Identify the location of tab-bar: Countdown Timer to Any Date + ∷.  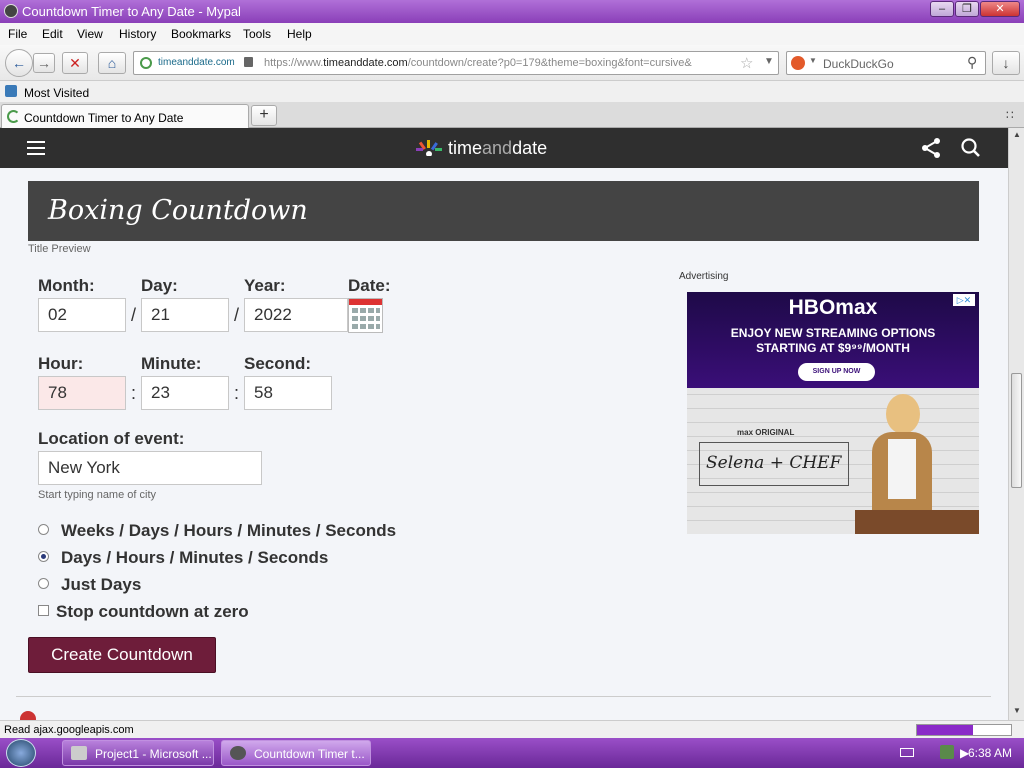
(512, 115).